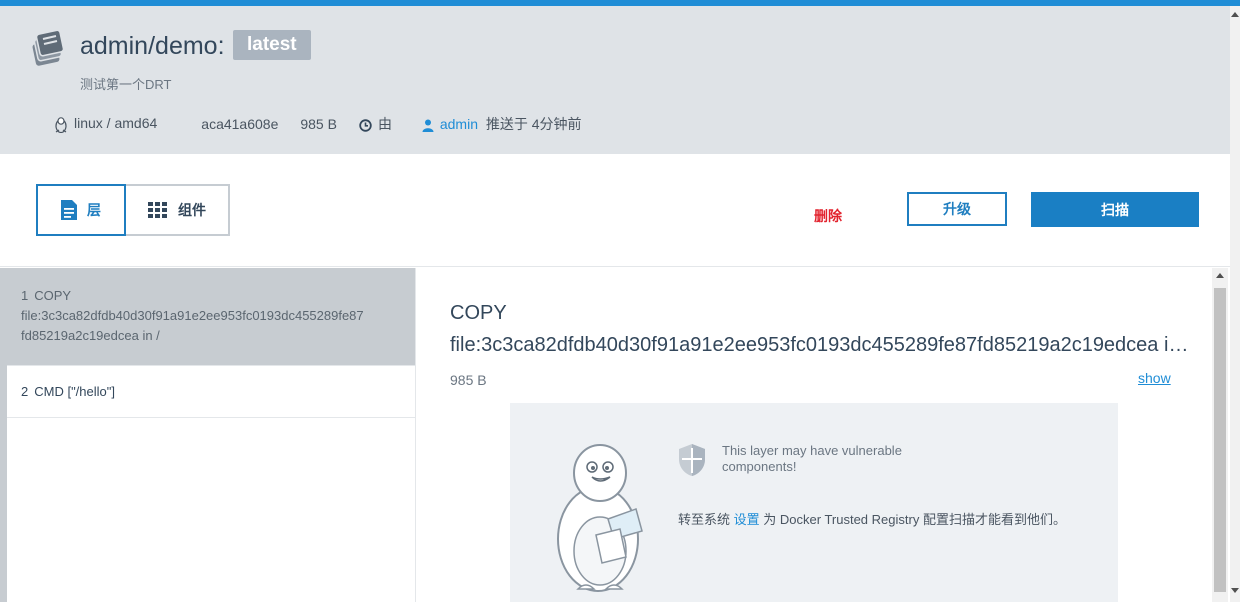 The width and height of the screenshot is (1240, 602). Describe the element at coordinates (1115, 209) in the screenshot. I see `scan-button: 扫描` at that location.